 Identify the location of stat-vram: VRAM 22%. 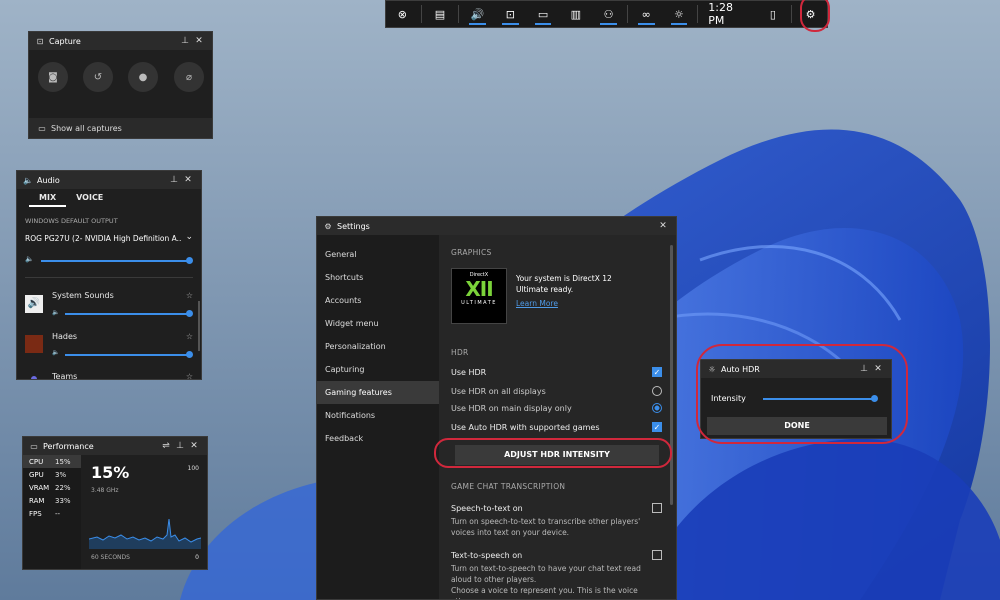
(52, 487).